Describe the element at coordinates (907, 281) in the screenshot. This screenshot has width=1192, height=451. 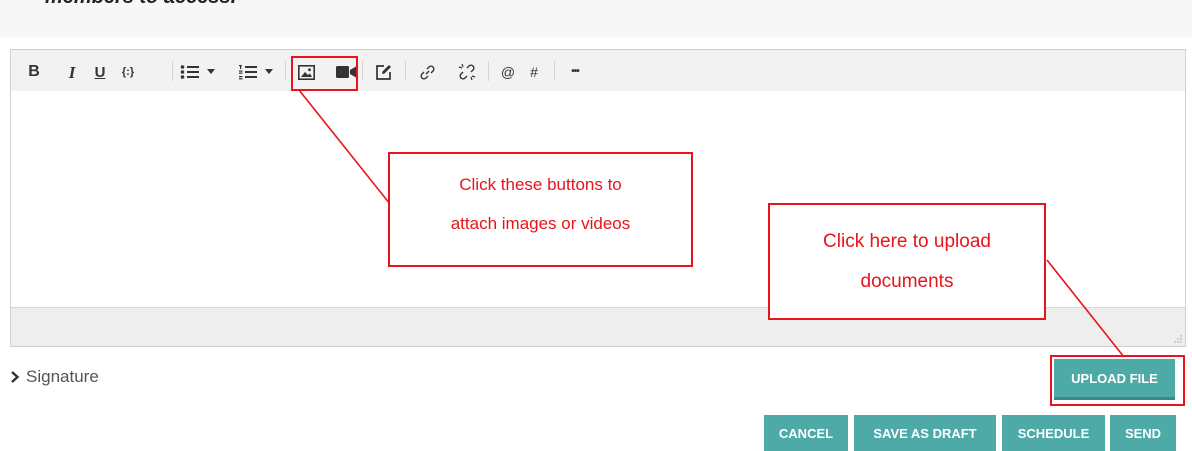
I see `upload-callout-line2: documents` at that location.